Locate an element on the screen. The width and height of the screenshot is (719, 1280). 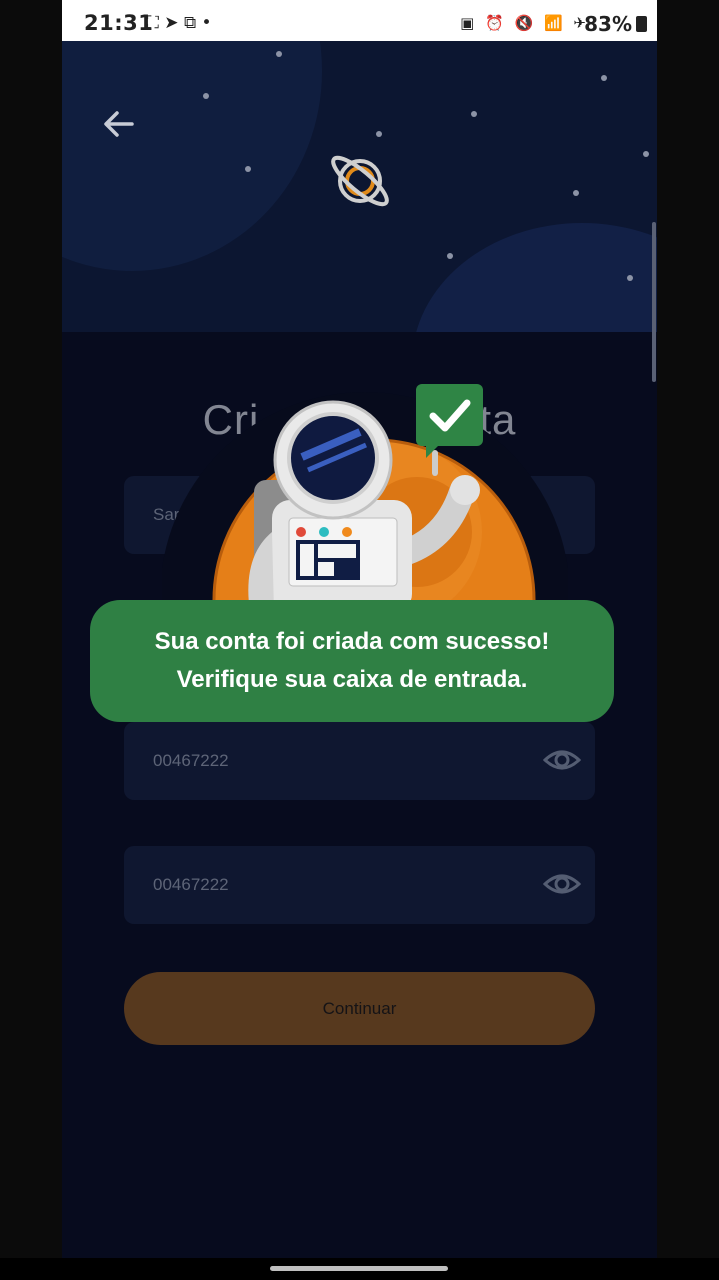
success-check-badge is located at coordinates (449, 421).